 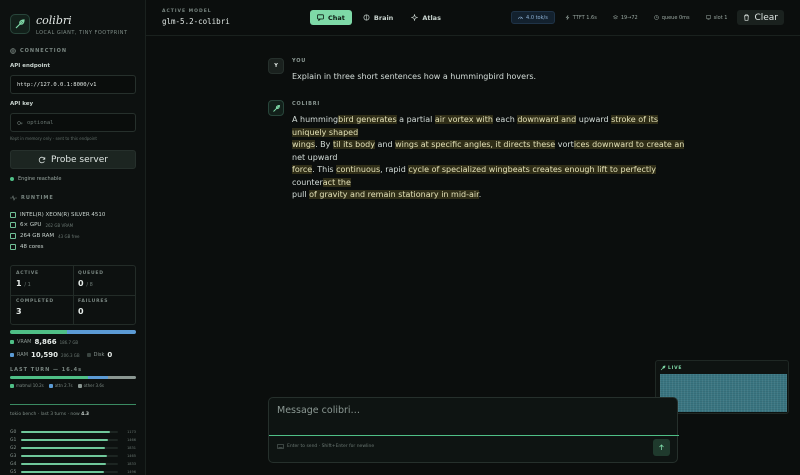 What do you see at coordinates (122, 377) in the screenshot?
I see `other-segment` at bounding box center [122, 377].